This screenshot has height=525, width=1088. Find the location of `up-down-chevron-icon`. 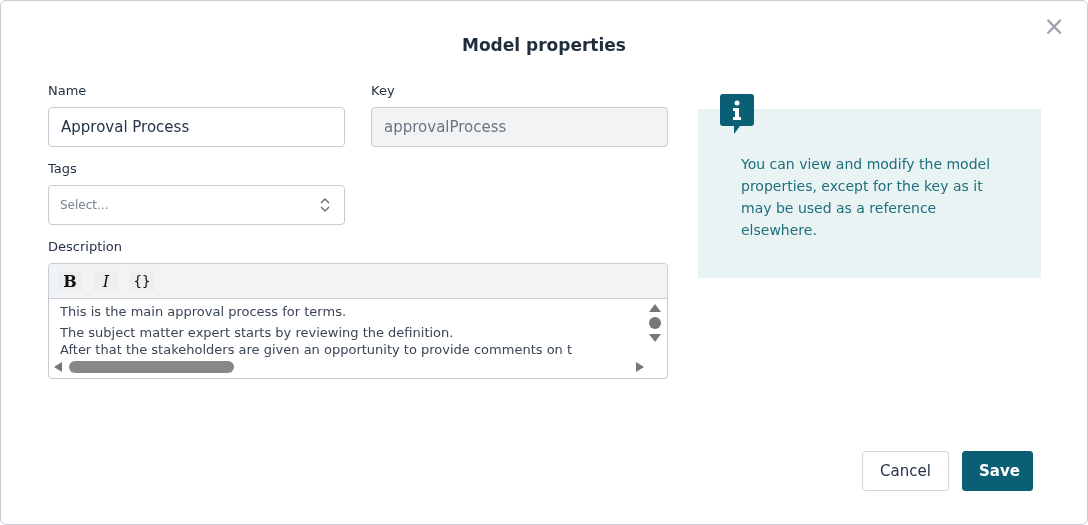

up-down-chevron-icon is located at coordinates (325, 205).